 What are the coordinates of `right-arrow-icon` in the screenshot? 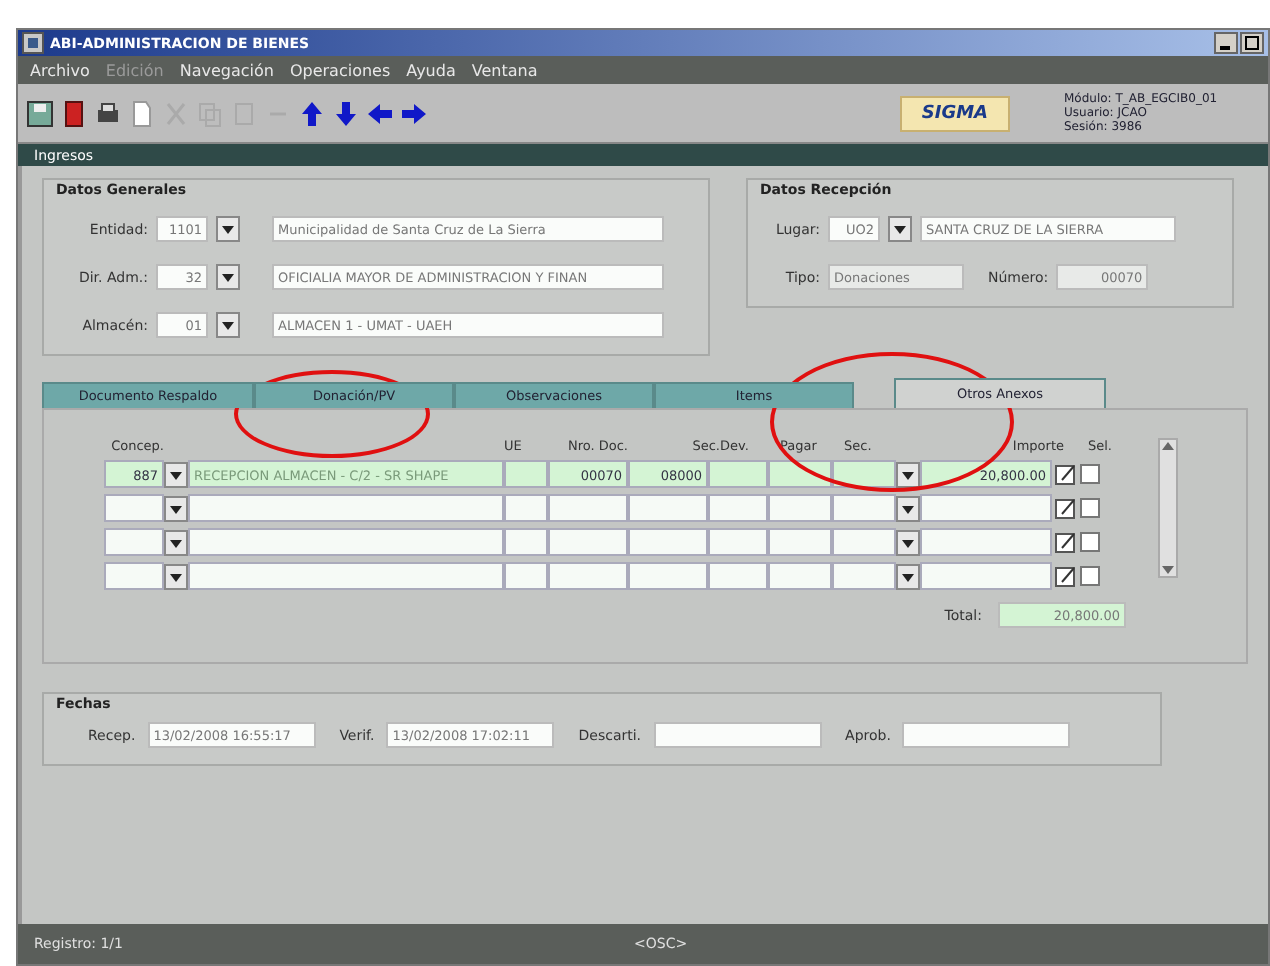 It's located at (414, 113).